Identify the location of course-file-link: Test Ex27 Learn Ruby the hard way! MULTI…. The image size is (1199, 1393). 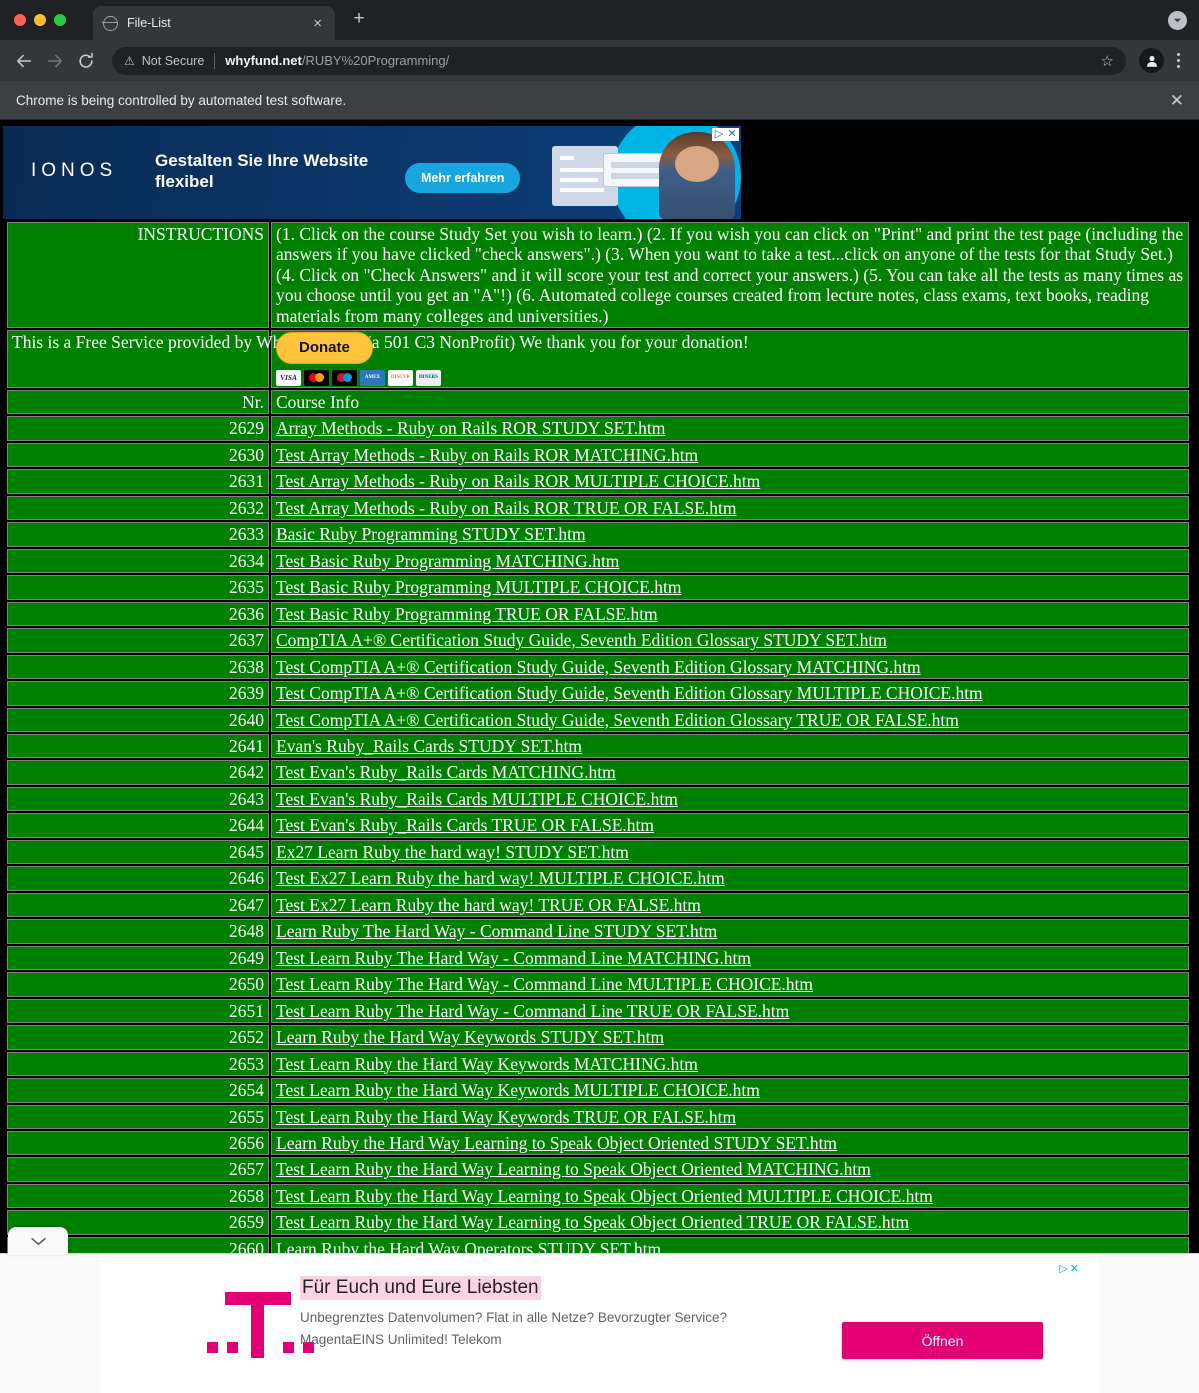
(500, 878).